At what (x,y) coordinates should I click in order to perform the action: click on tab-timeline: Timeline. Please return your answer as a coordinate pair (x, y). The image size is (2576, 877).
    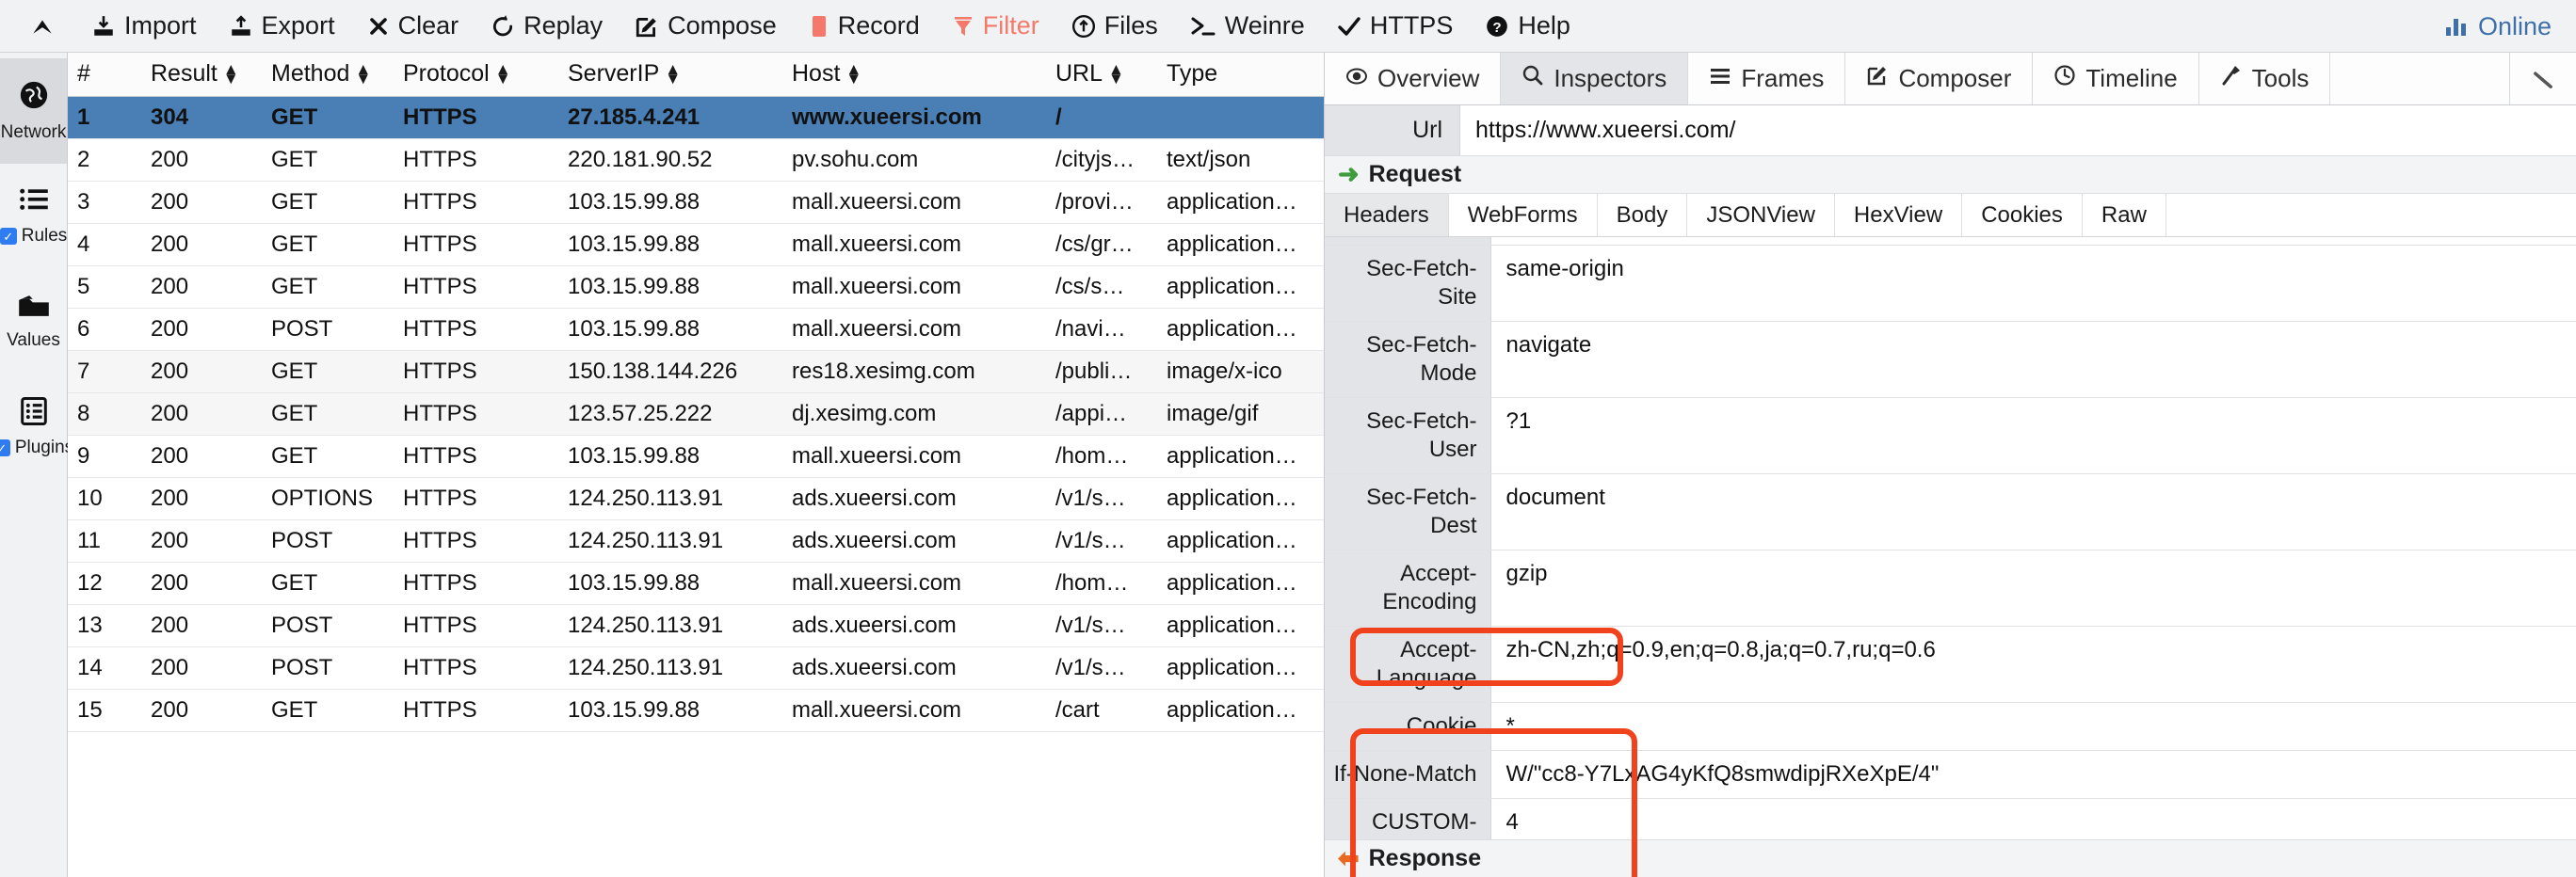
    Looking at the image, I should click on (2116, 78).